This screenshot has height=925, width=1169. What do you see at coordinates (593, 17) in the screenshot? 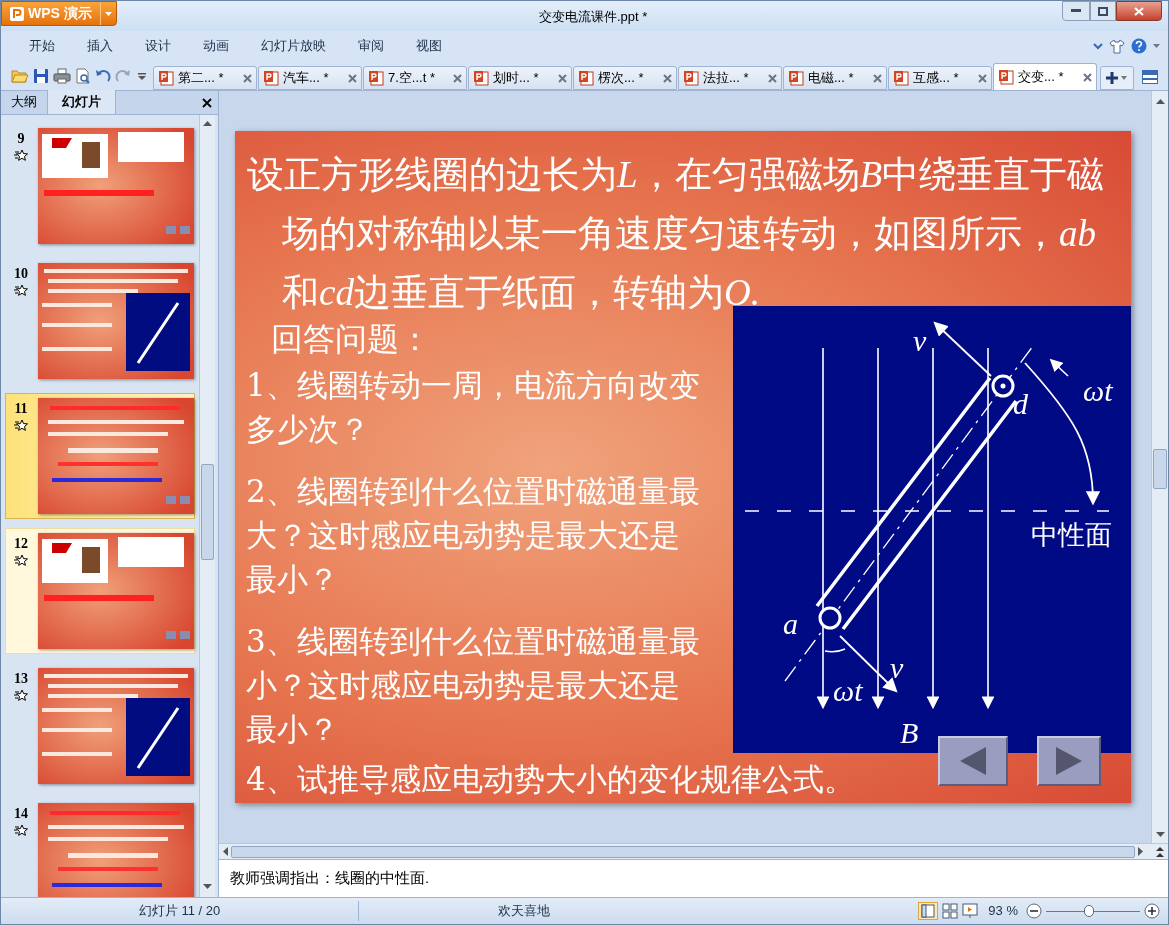
I see `window-title: 交变电流课件.ppt *` at bounding box center [593, 17].